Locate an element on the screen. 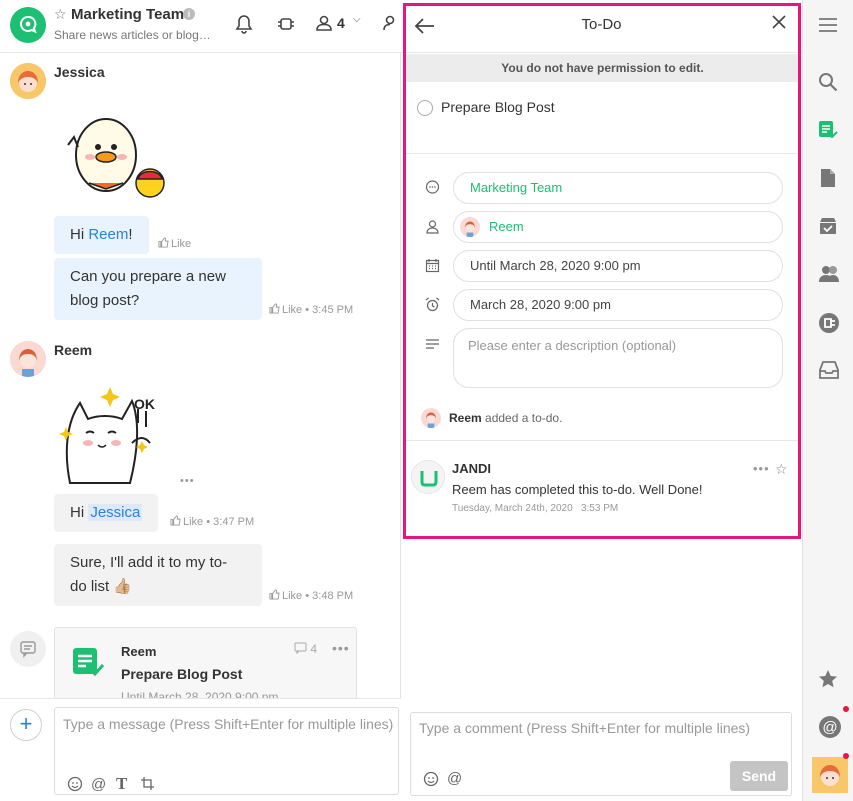 The height and width of the screenshot is (801, 853). message-meta: Like is located at coordinates (174, 243).